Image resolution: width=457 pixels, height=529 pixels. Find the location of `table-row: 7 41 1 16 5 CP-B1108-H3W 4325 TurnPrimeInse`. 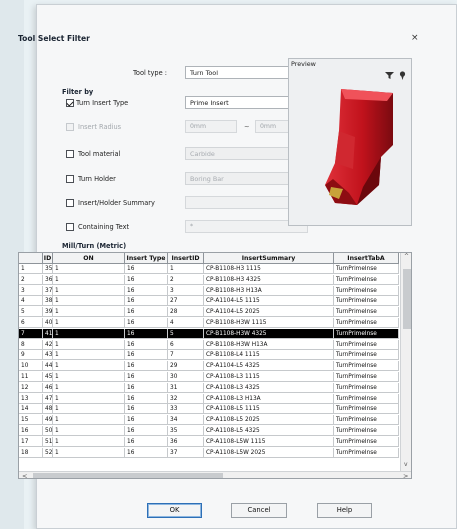

table-row: 7 41 1 16 5 CP-B1108-H3W 4325 TurnPrimeInse is located at coordinates (209, 333).